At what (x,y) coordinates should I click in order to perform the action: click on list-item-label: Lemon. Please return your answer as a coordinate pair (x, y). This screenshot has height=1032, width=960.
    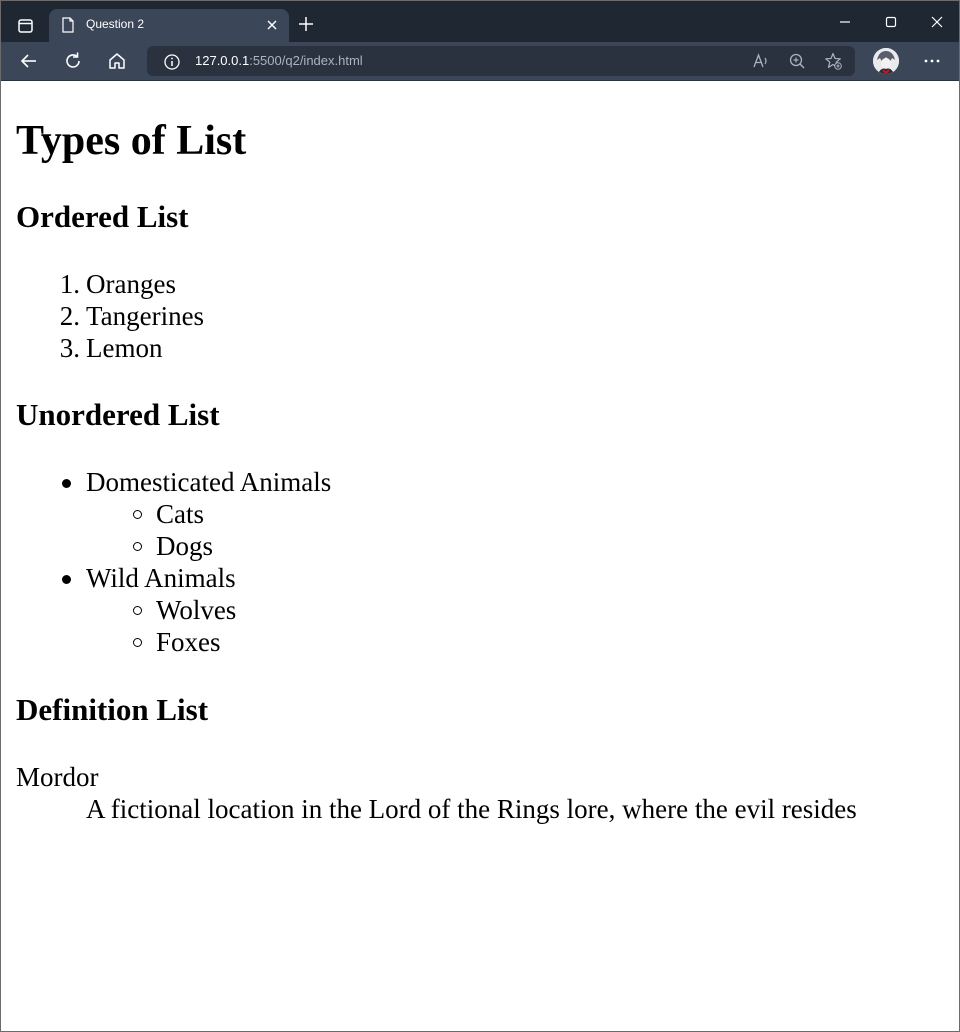
    Looking at the image, I should click on (124, 348).